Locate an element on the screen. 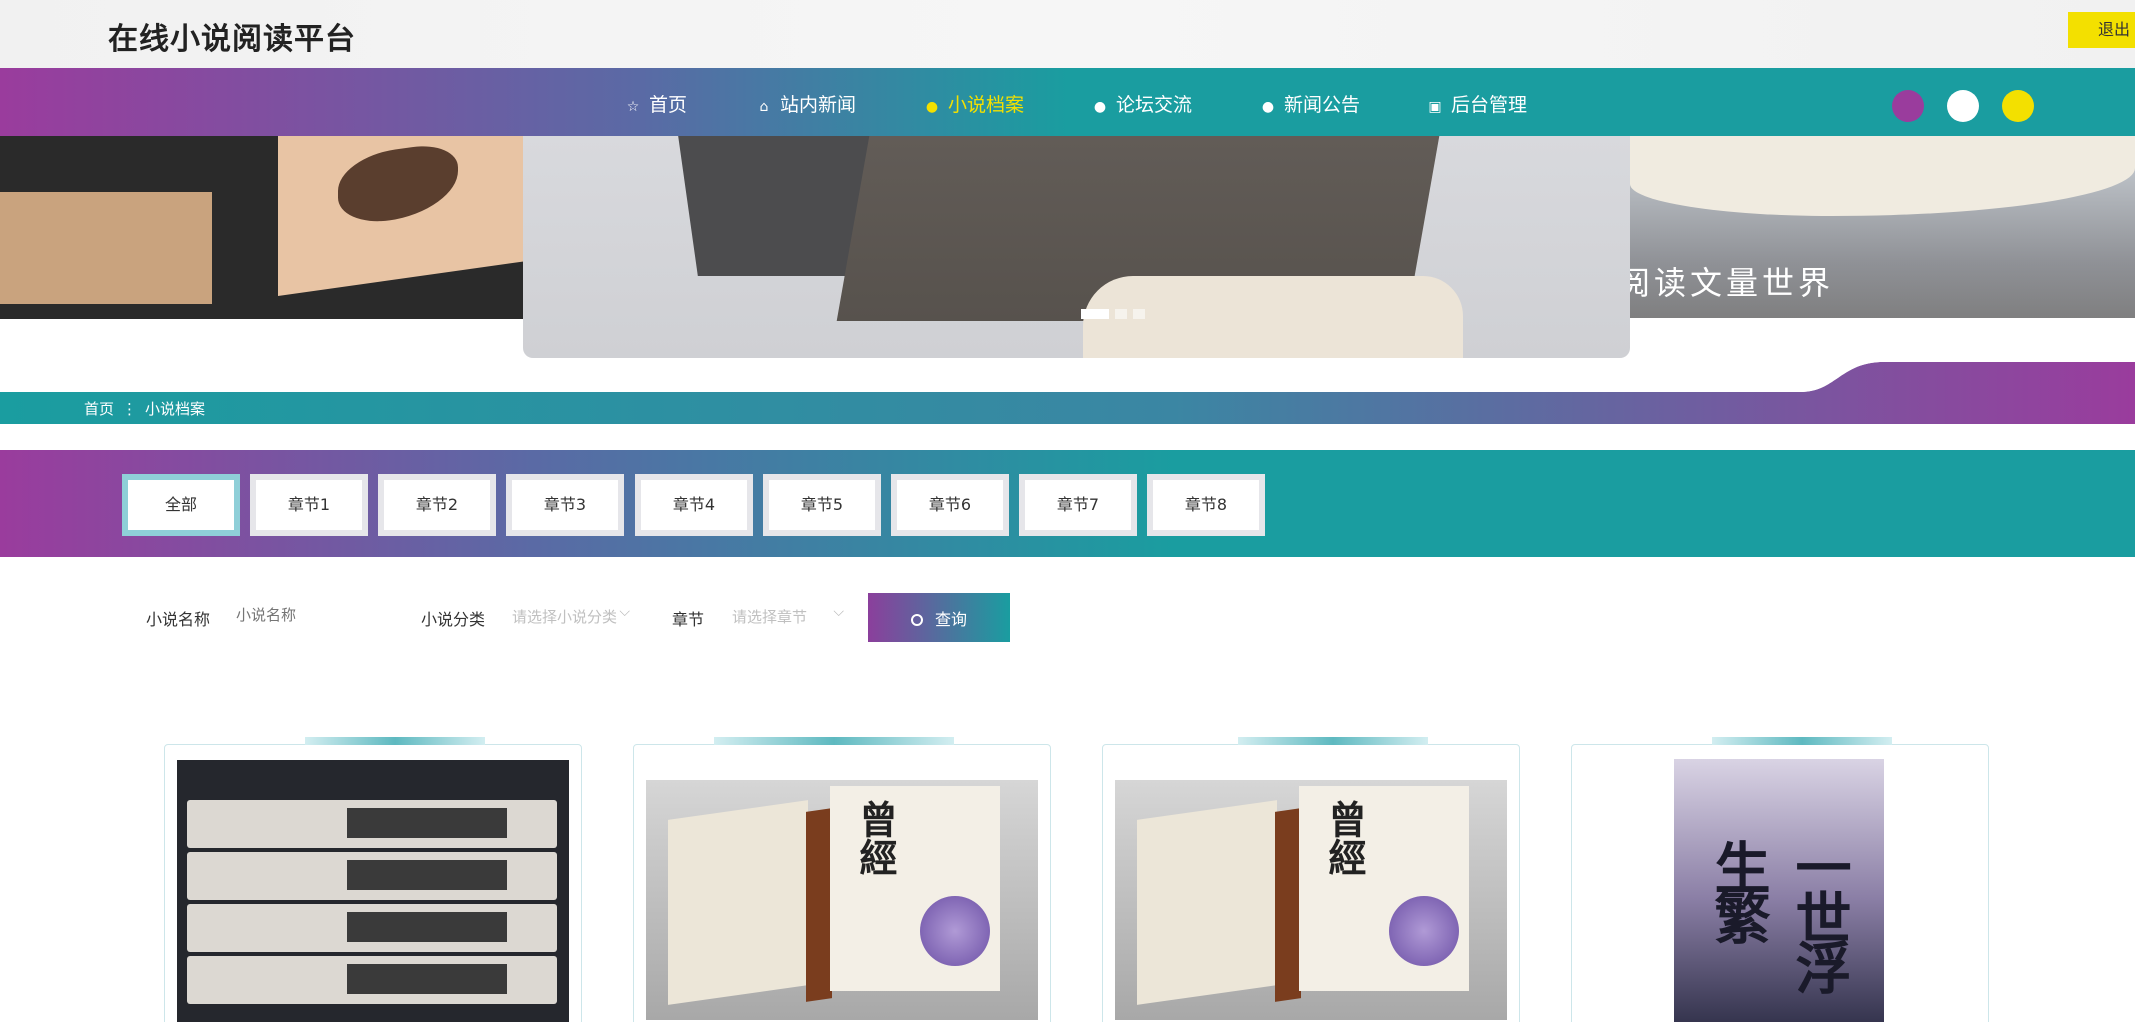 Image resolution: width=2135 pixels, height=1022 pixels. theme-dot-white is located at coordinates (1963, 106).